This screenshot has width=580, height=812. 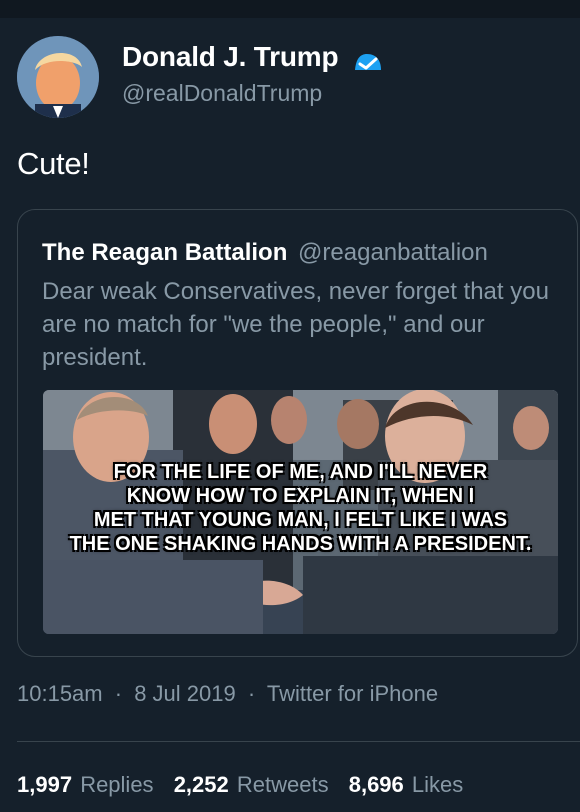 What do you see at coordinates (282, 784) in the screenshot?
I see `retweets-label: Retweets` at bounding box center [282, 784].